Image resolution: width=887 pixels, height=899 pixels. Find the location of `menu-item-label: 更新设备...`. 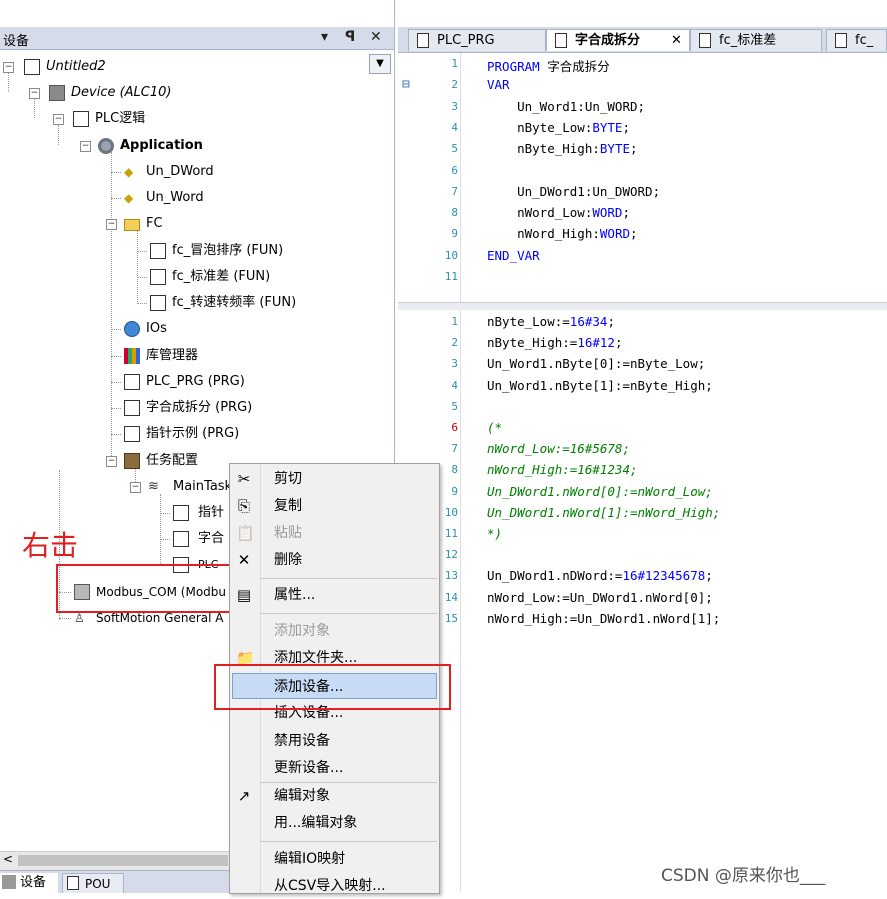

menu-item-label: 更新设备... is located at coordinates (309, 768).